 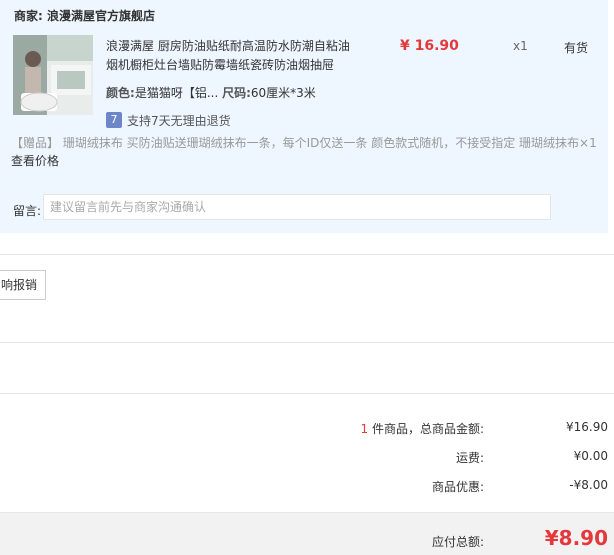 I want to click on stock-status: 有货, so click(x=576, y=48).